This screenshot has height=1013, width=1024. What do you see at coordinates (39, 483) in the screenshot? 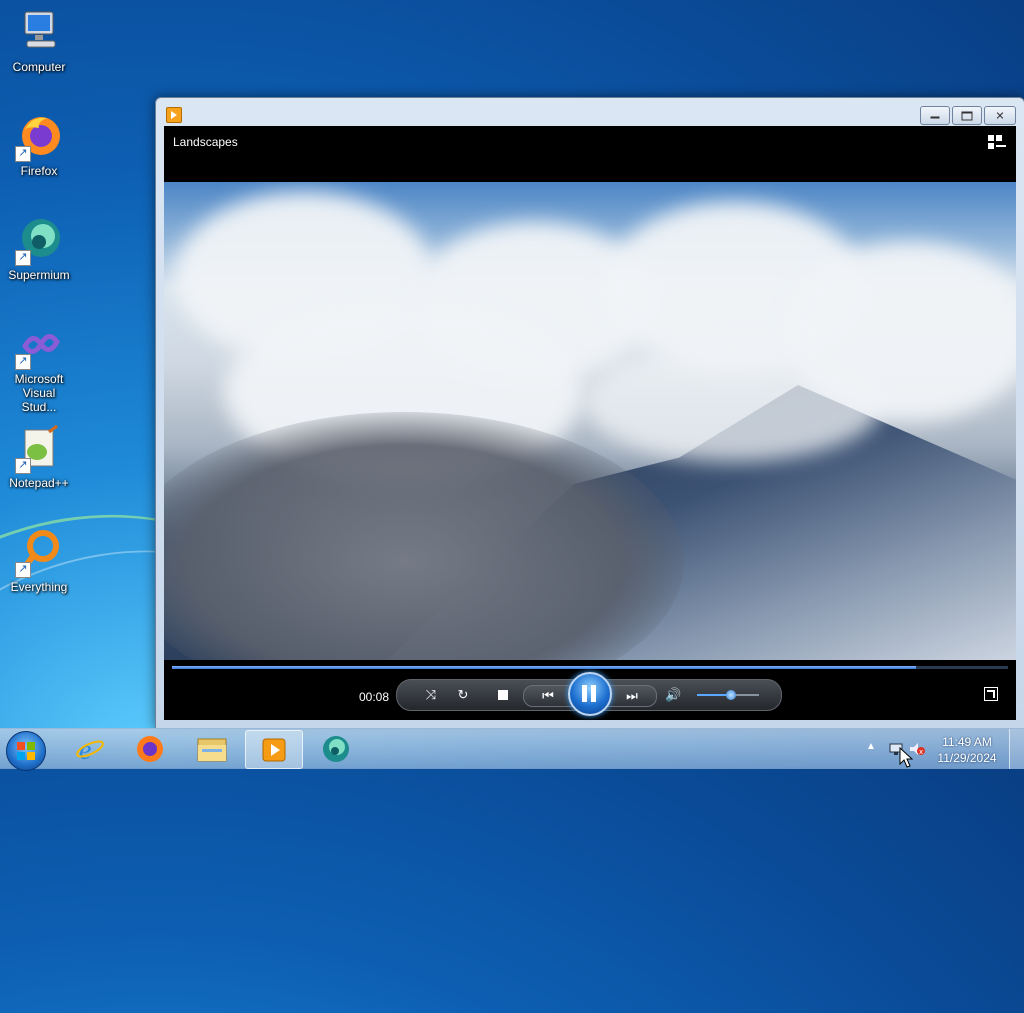
I see `desktop-icon-label: Notepad++` at bounding box center [39, 483].